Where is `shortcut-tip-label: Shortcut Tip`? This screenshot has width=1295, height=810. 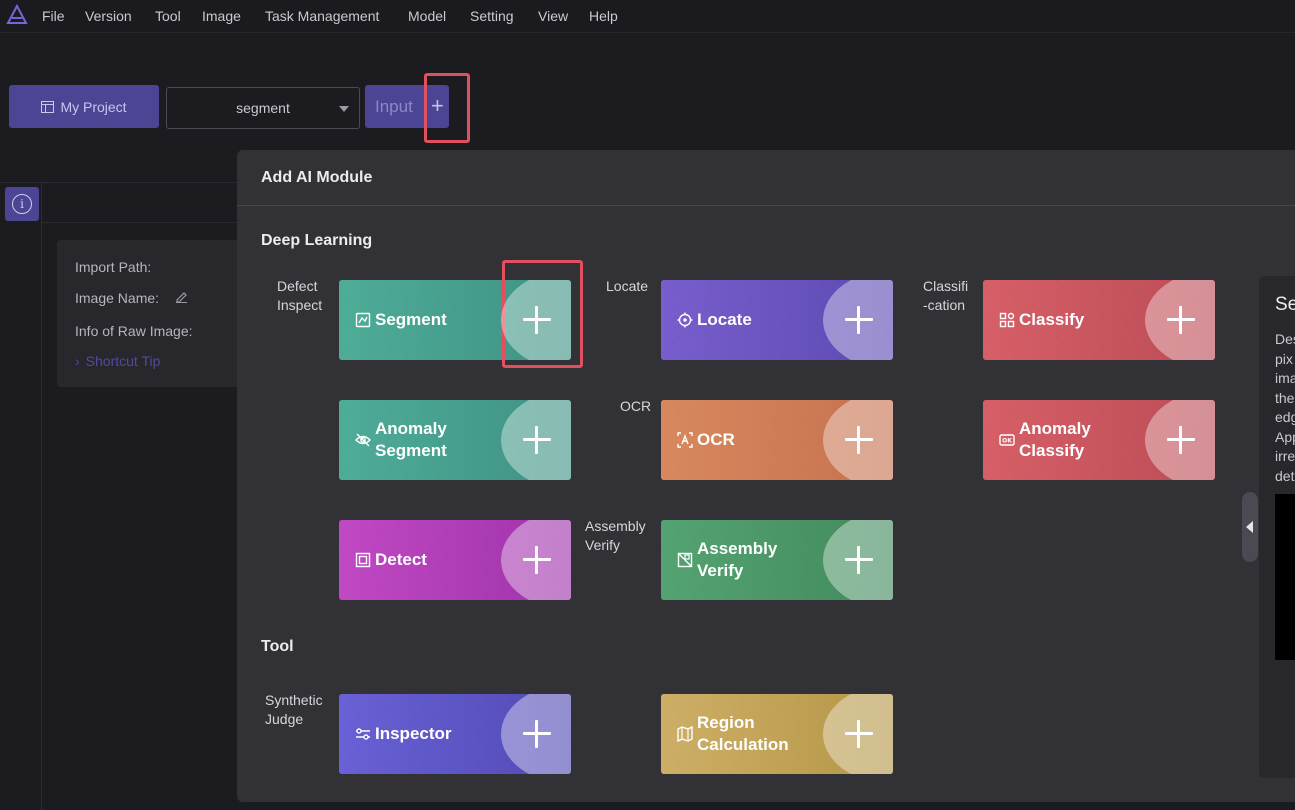 shortcut-tip-label: Shortcut Tip is located at coordinates (123, 361).